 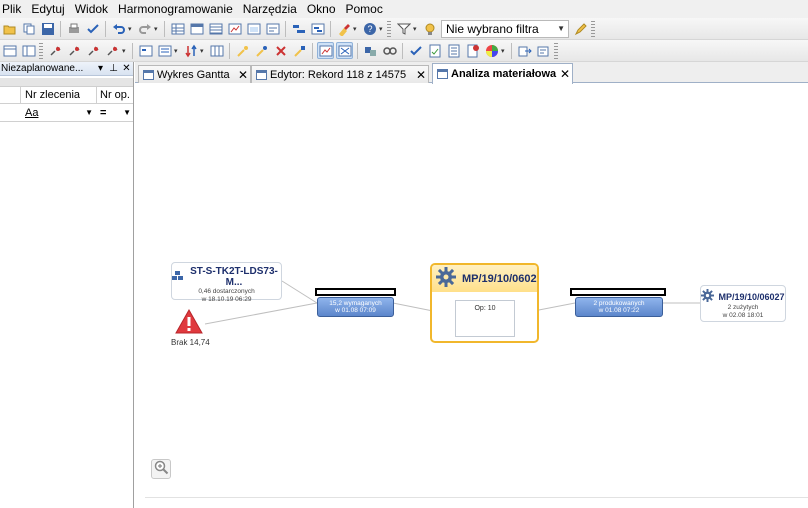 What do you see at coordinates (543, 50) in the screenshot?
I see `settings-icon` at bounding box center [543, 50].